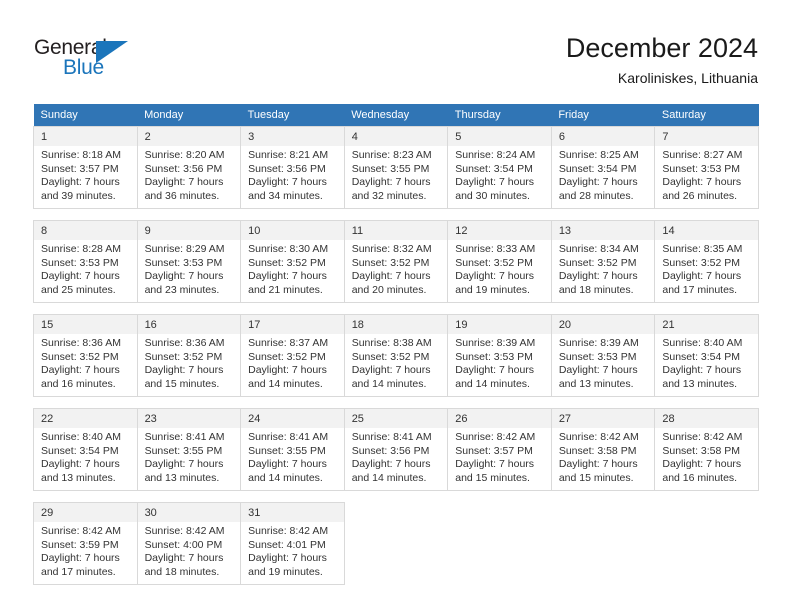 The width and height of the screenshot is (792, 612). I want to click on day-number: 31, so click(292, 512).